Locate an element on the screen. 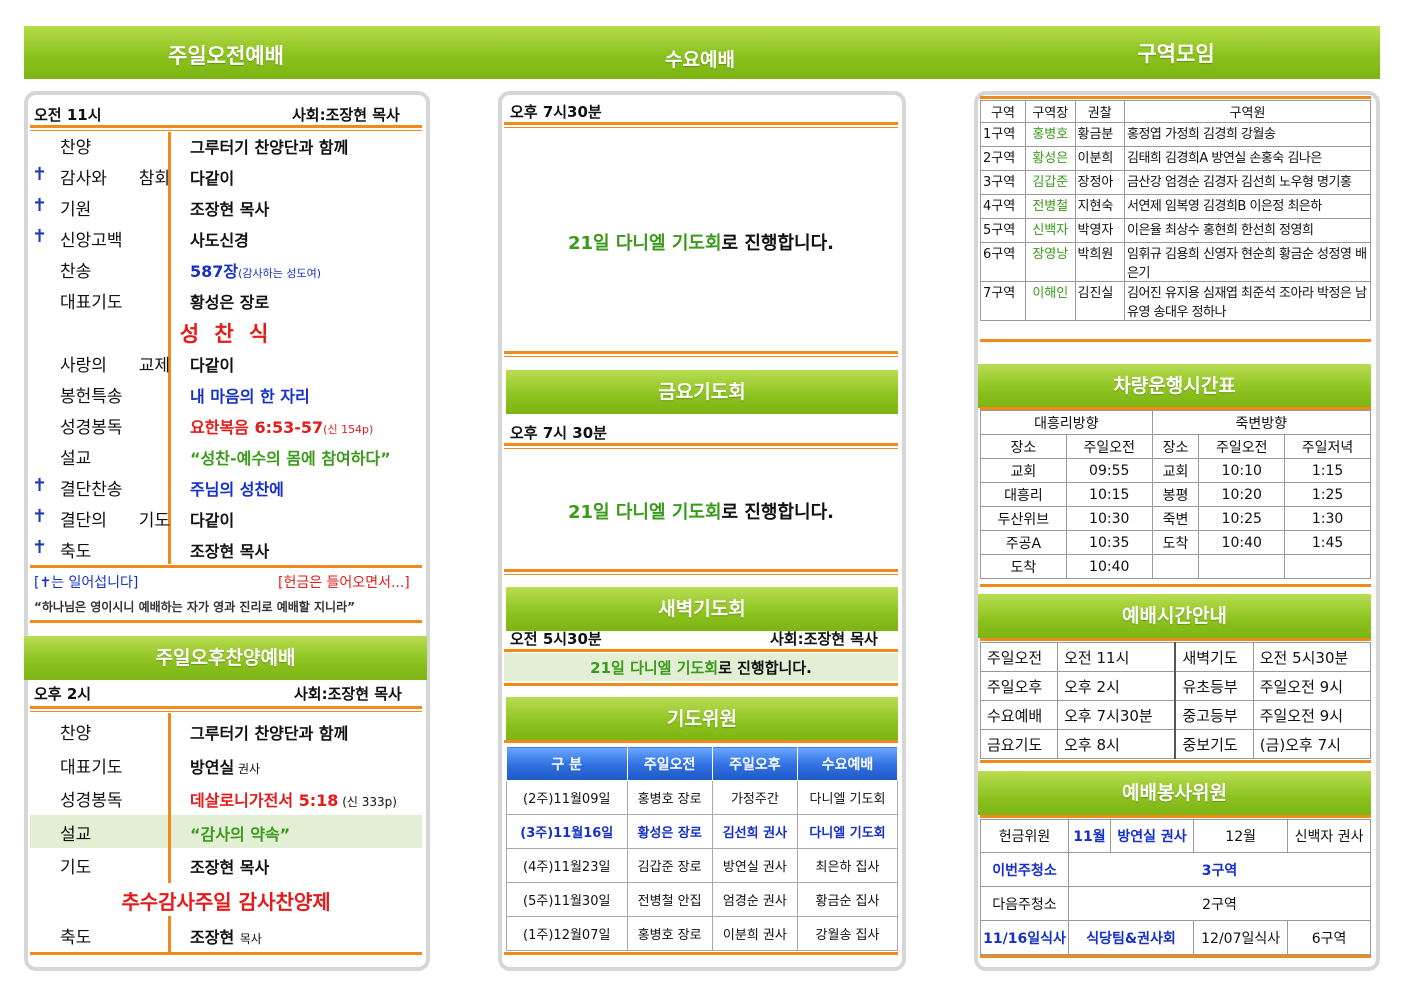 The height and width of the screenshot is (992, 1403). top-banner: 주일오전예배 수요예배 구역모임 is located at coordinates (702, 52).